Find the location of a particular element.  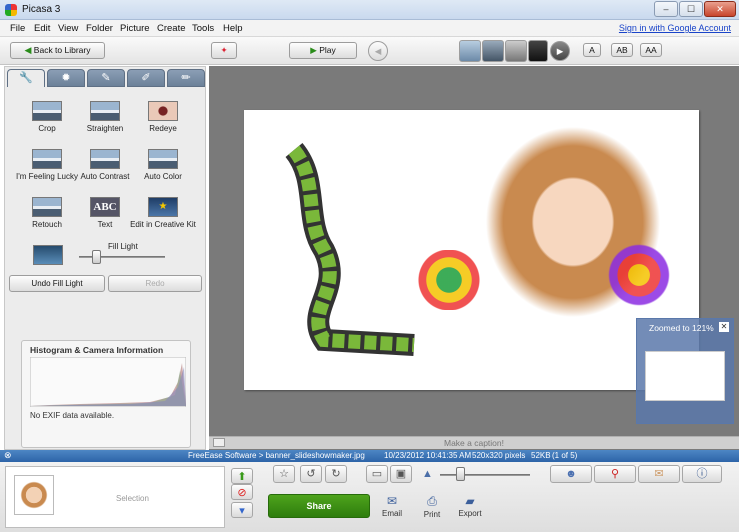

auto-contrast-icon is located at coordinates (105, 159).